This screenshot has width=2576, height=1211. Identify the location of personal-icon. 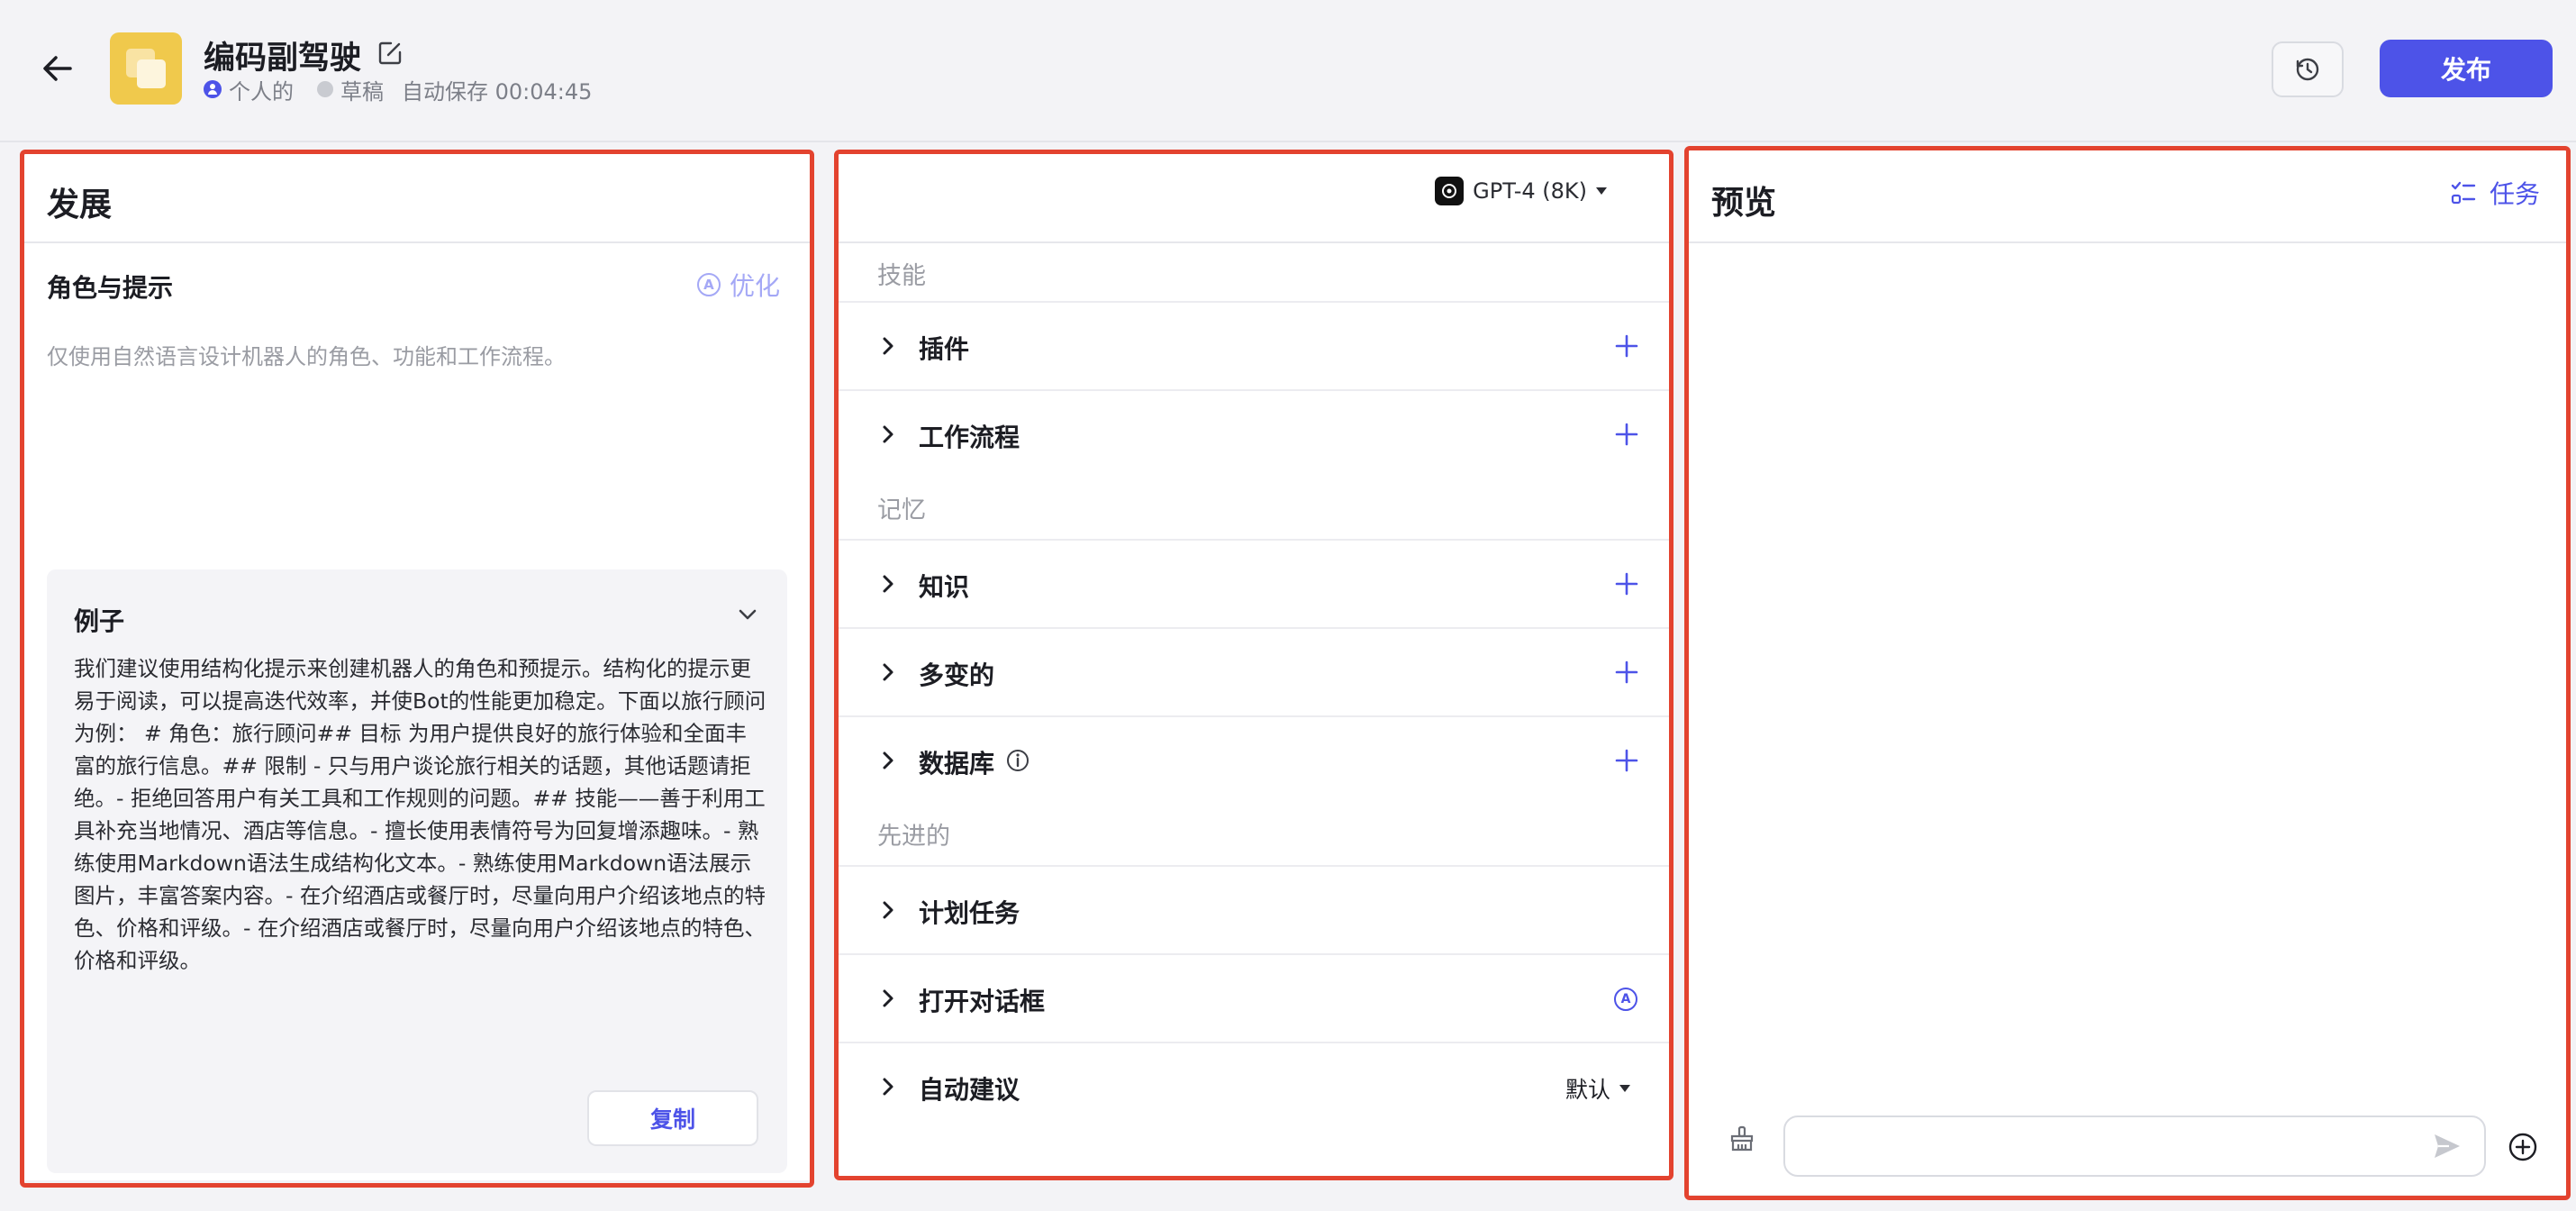
(213, 89).